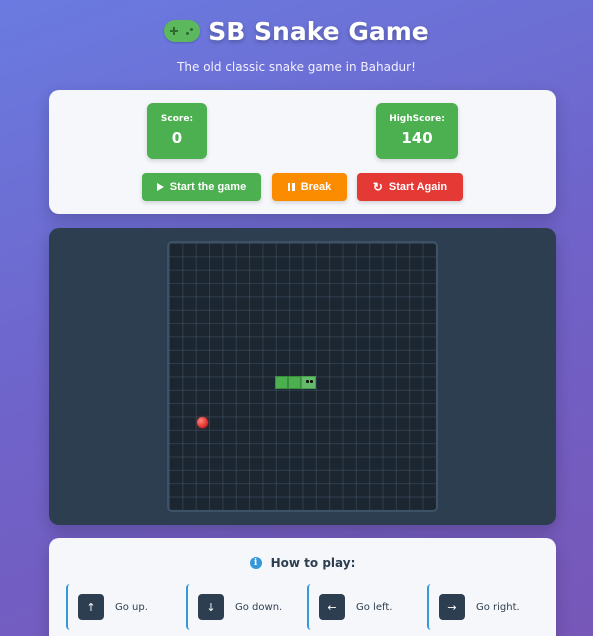  What do you see at coordinates (182, 31) in the screenshot?
I see `gamepad-icon` at bounding box center [182, 31].